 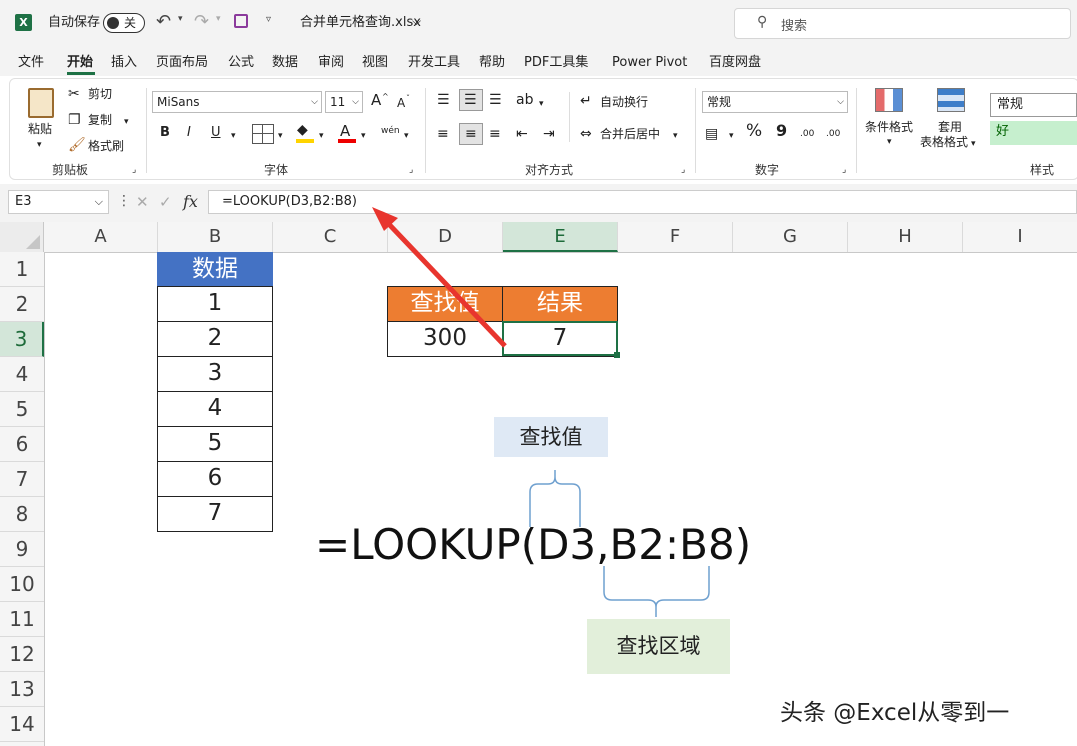 What do you see at coordinates (895, 713) in the screenshot?
I see `watermark-text: 头条 @Excel从零到一` at bounding box center [895, 713].